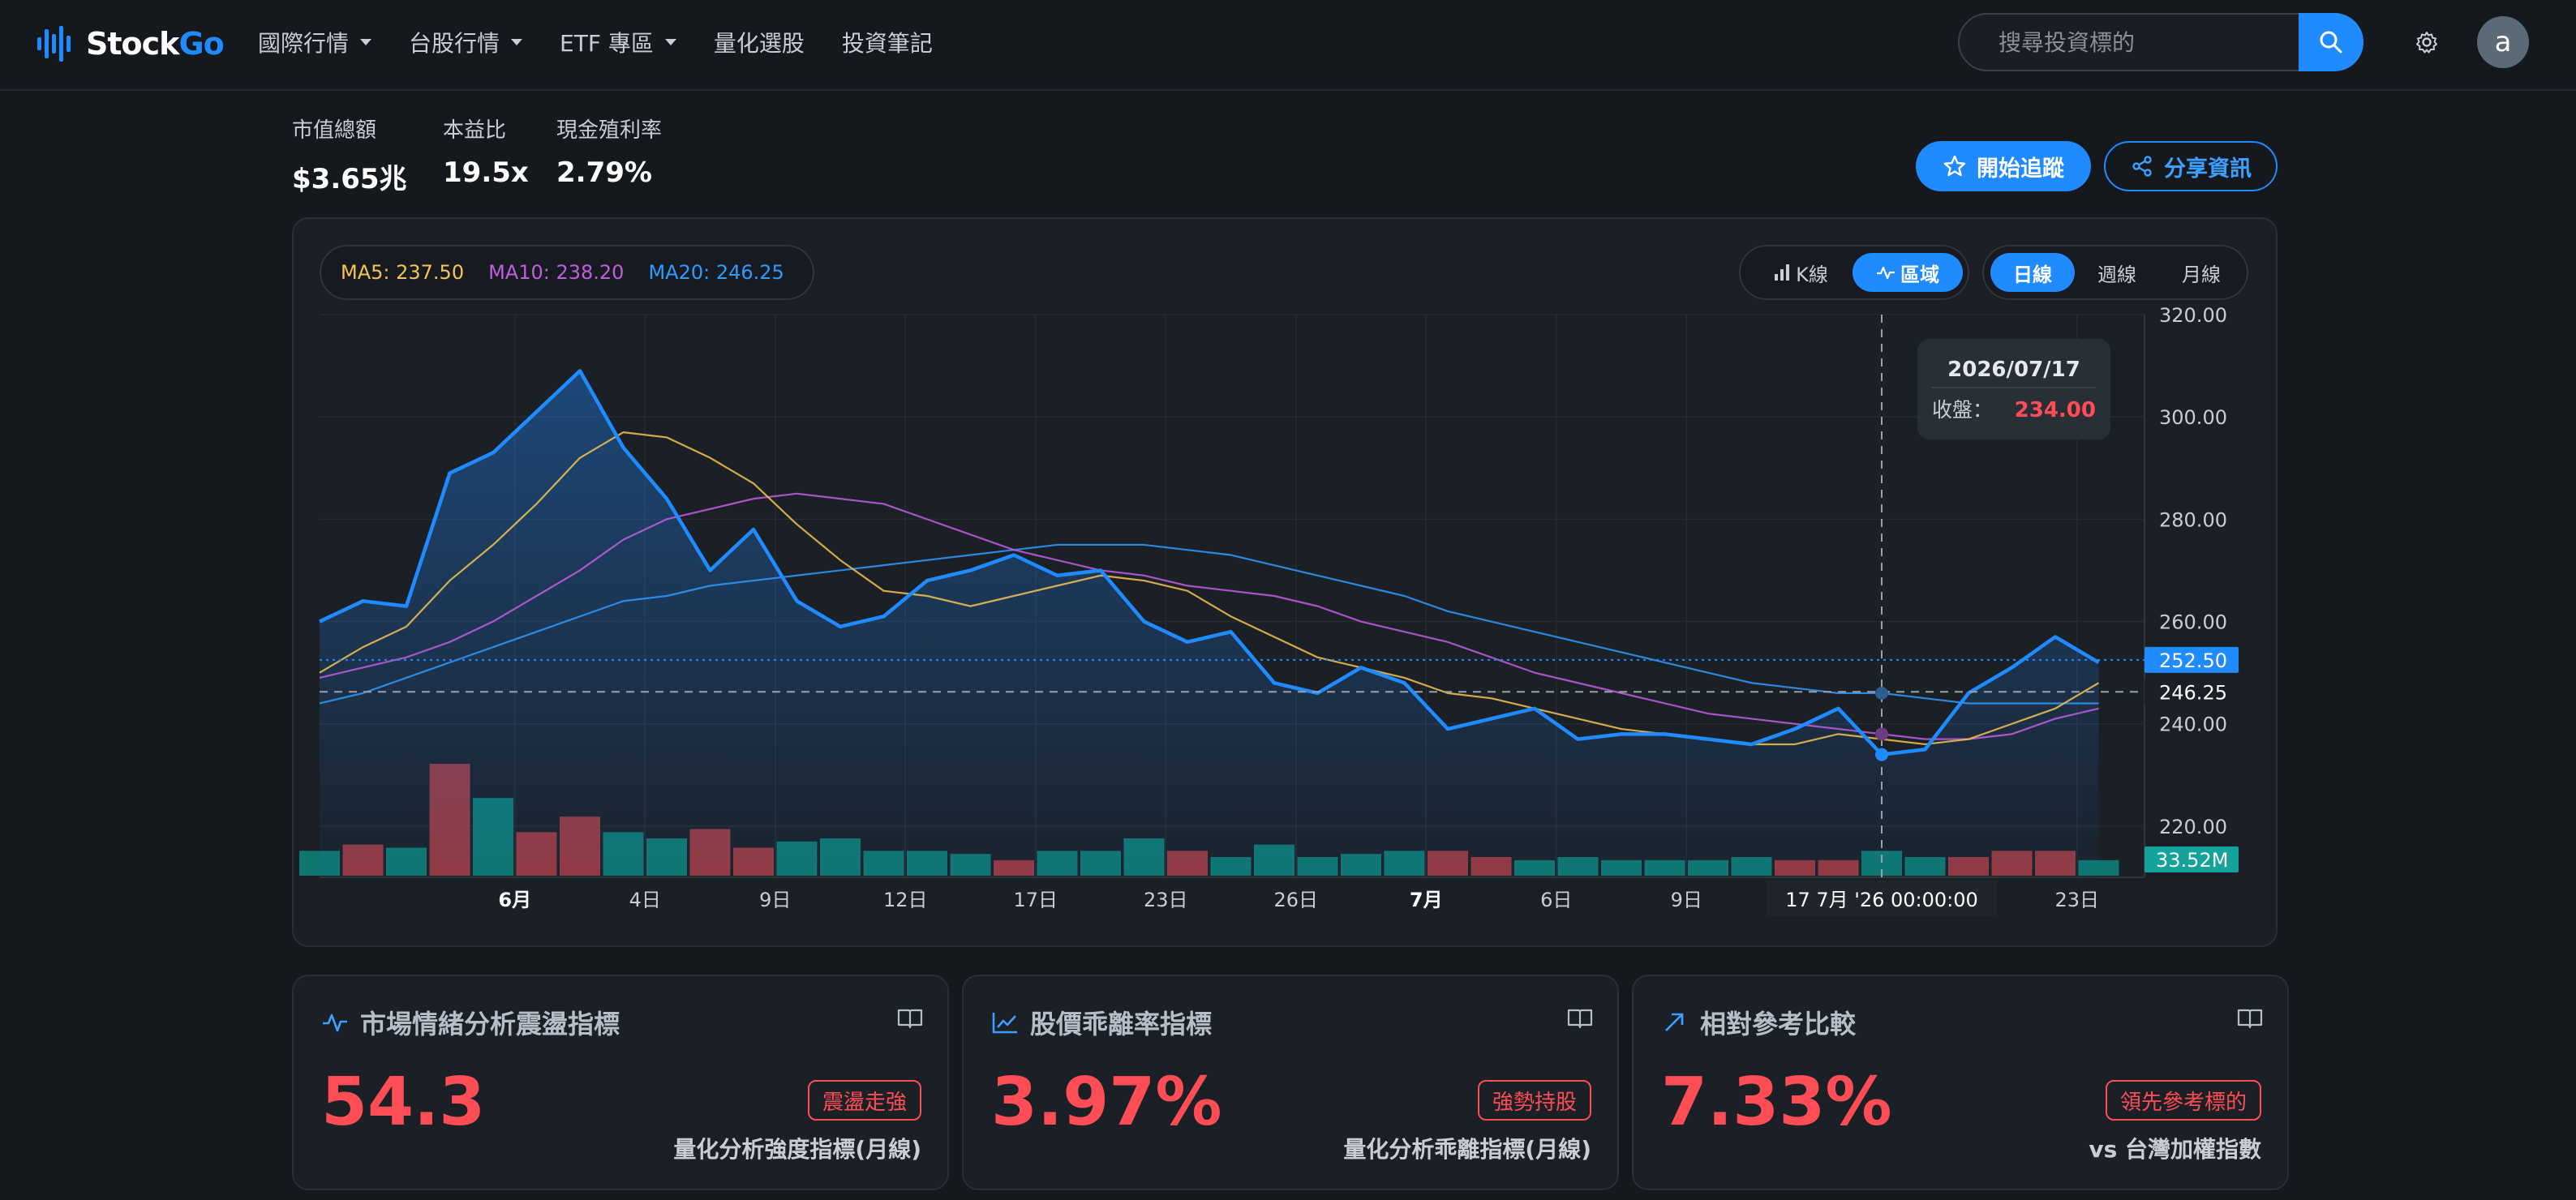  I want to click on pulse-icon, so click(335, 1023).